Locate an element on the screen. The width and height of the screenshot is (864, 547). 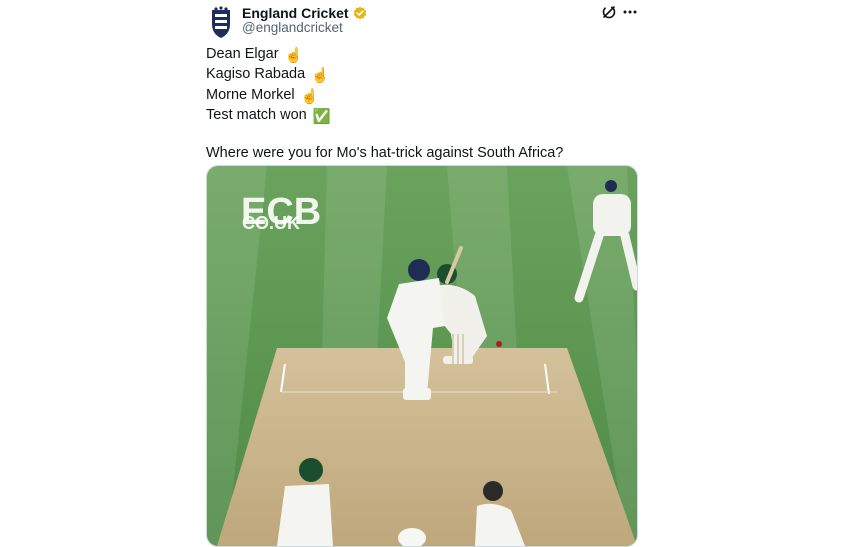
avatar is located at coordinates (221, 23).